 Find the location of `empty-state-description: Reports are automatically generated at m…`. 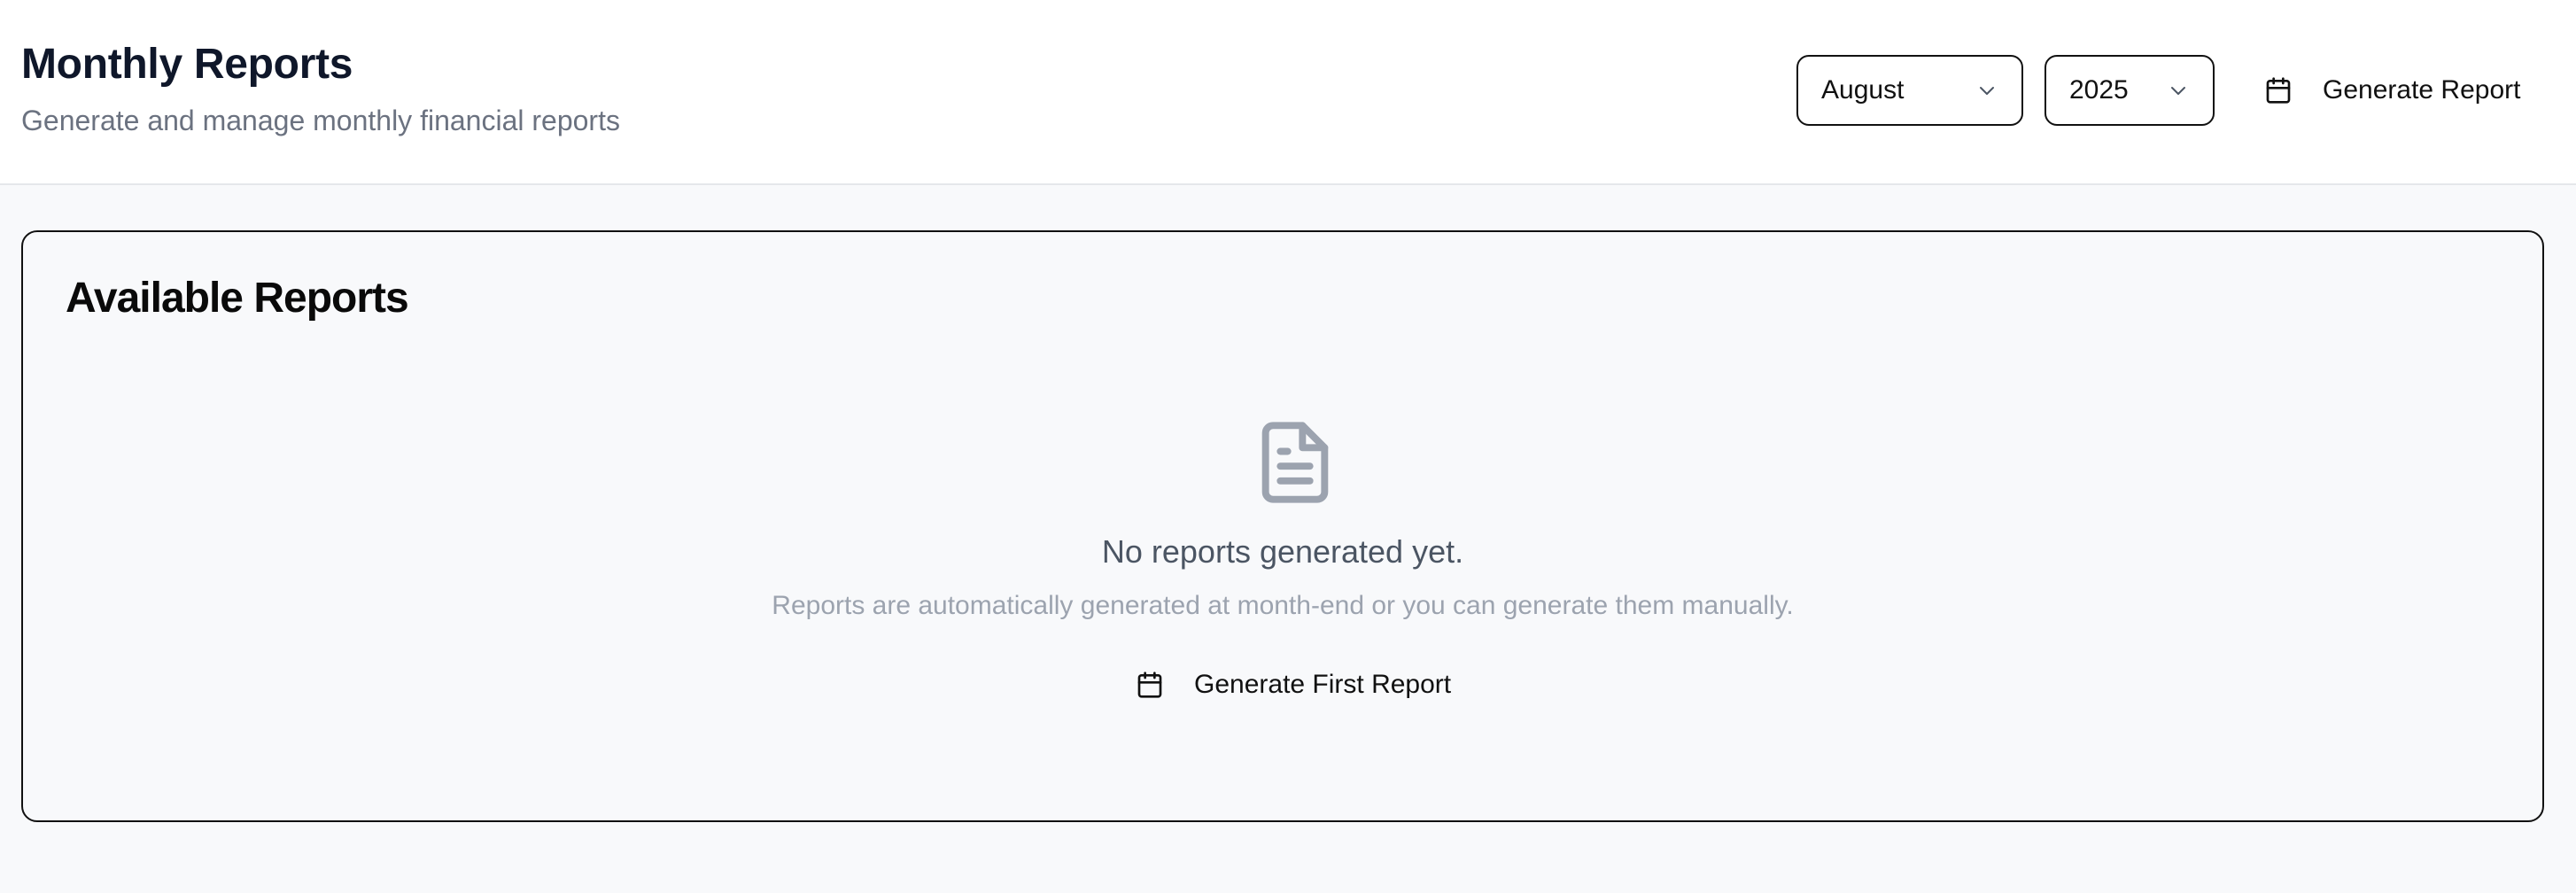

empty-state-description: Reports are automatically generated at m… is located at coordinates (1283, 605).